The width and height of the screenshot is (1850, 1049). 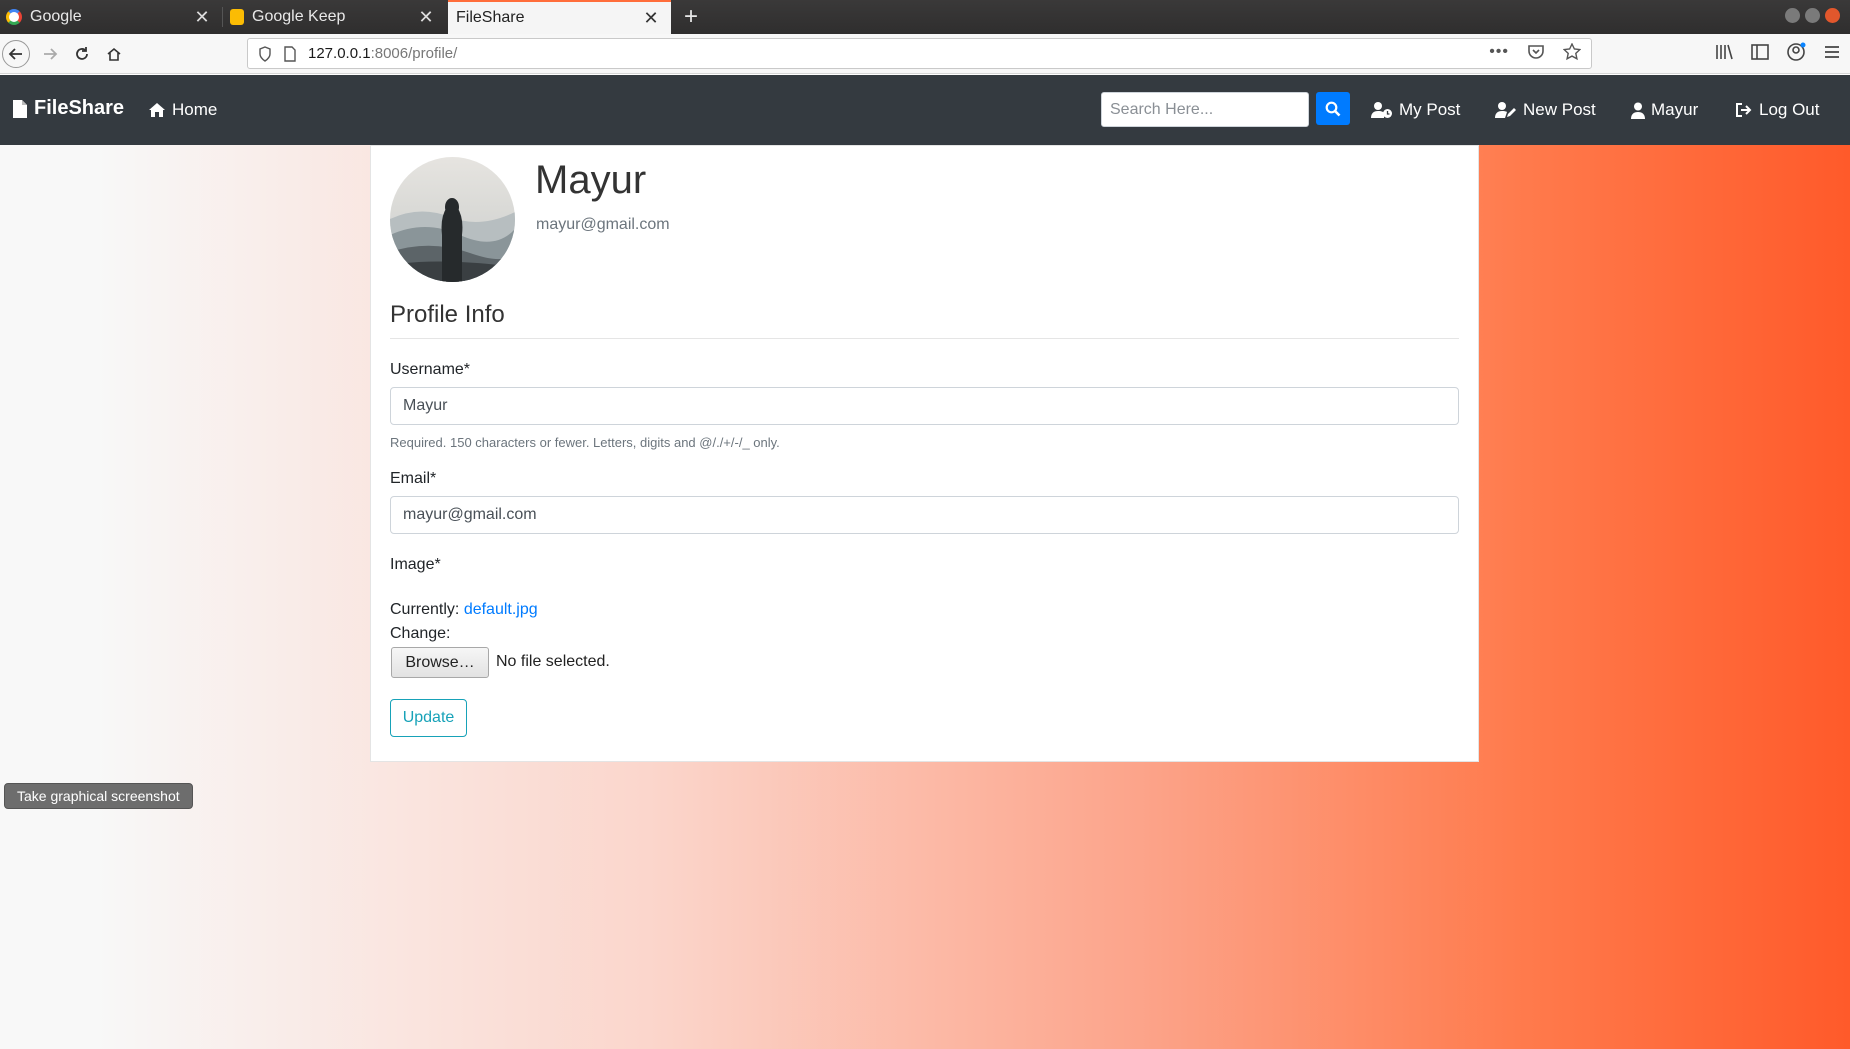 I want to click on pocket-icon, so click(x=1536, y=52).